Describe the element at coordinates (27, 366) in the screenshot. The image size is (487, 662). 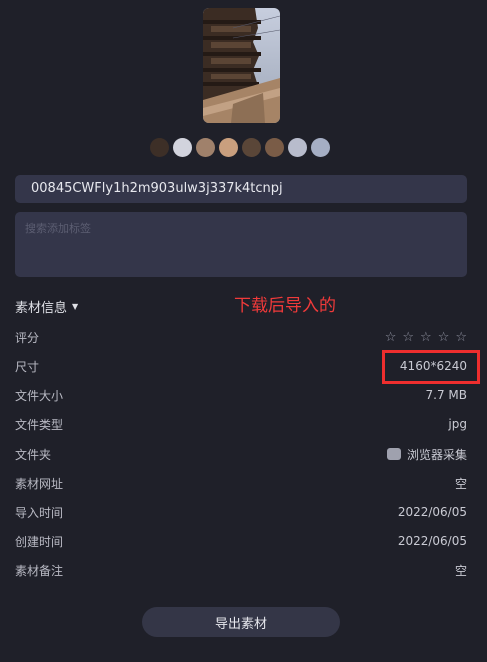
I see `size-label: 尺寸` at that location.